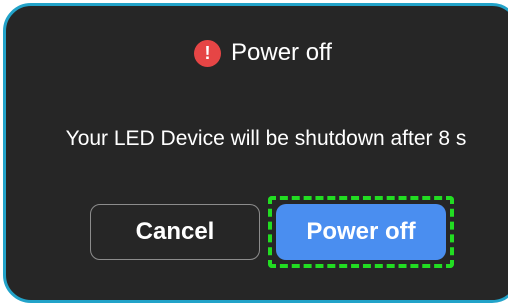 This screenshot has height=303, width=508. I want to click on dialog-header: ! Power off, so click(263, 53).